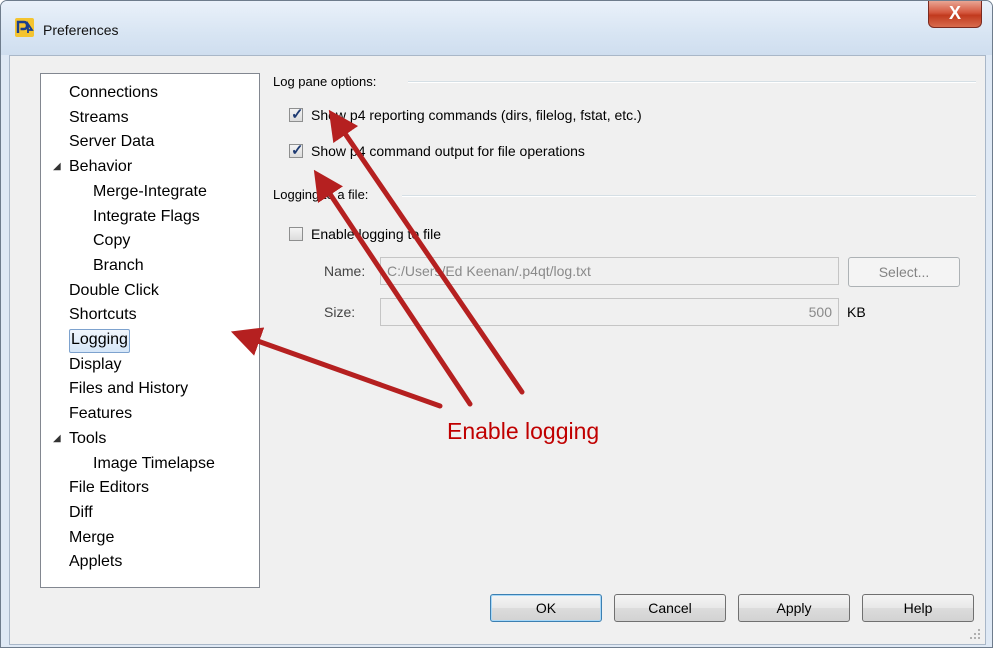 The width and height of the screenshot is (993, 648). What do you see at coordinates (546, 608) in the screenshot?
I see `ok-button: OK` at bounding box center [546, 608].